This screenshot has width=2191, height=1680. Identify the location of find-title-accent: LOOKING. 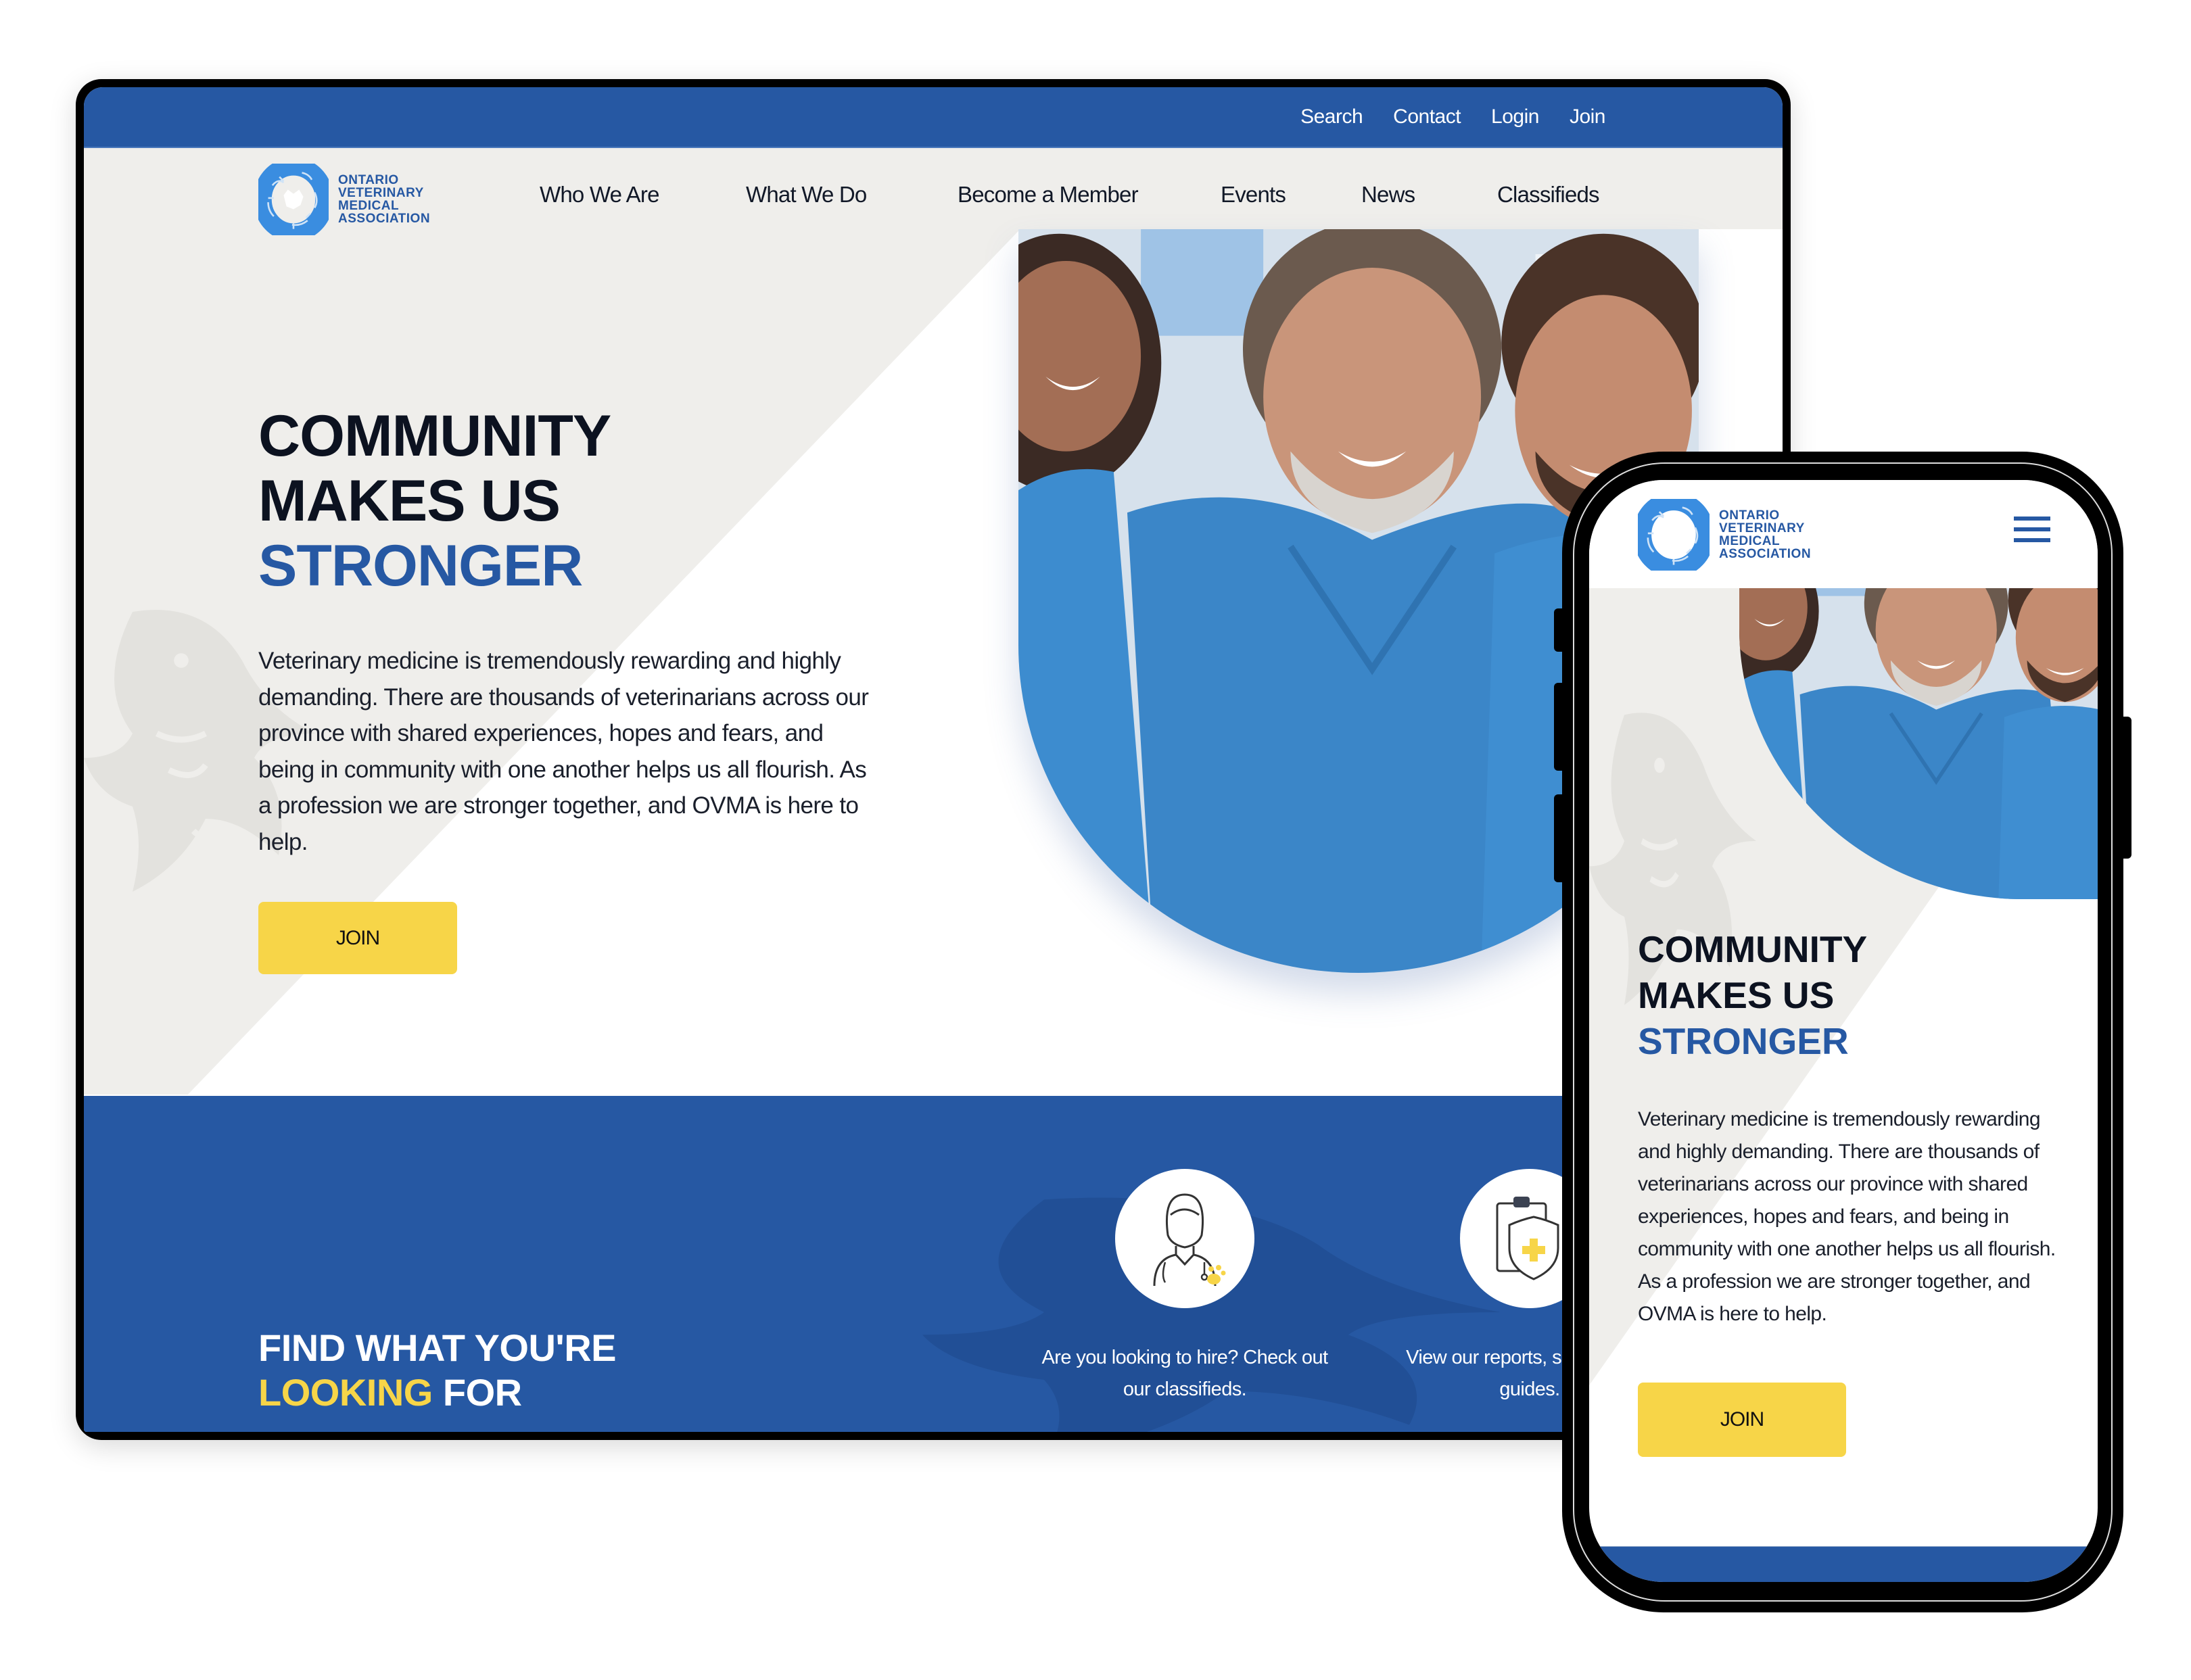
(345, 1392).